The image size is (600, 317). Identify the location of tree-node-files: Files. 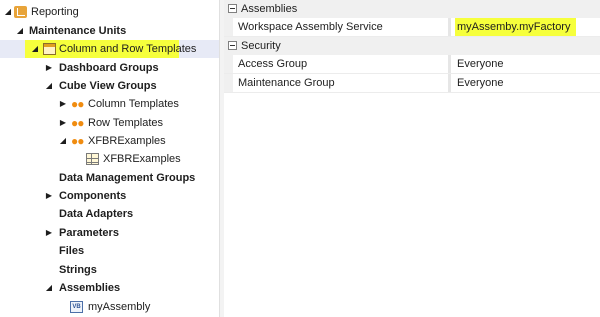
(109, 251).